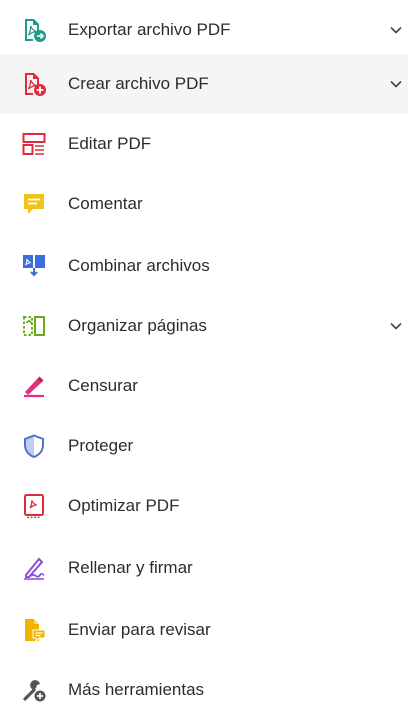 This screenshot has height=720, width=408. Describe the element at coordinates (138, 83) in the screenshot. I see `tool-label: Crear archivo PDF` at that location.